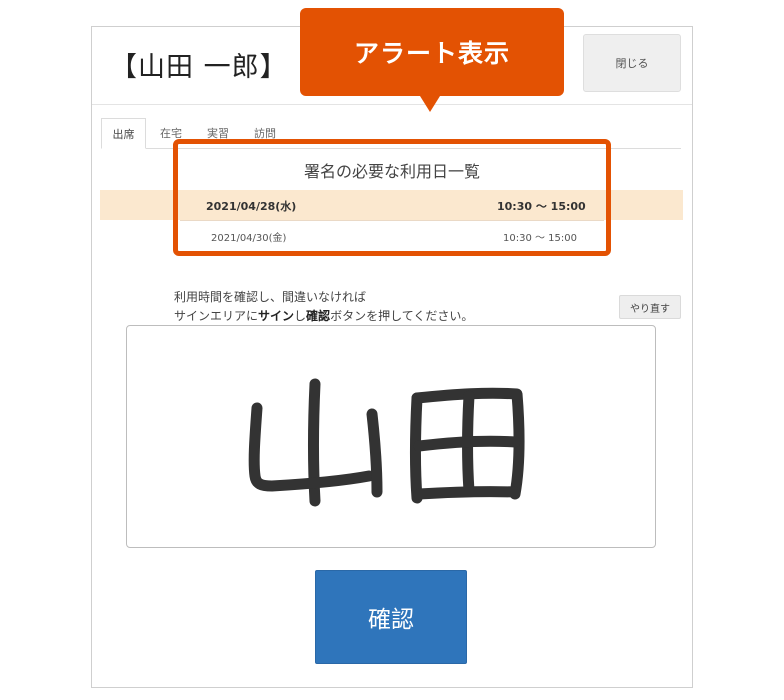 Image resolution: width=784 pixels, height=700 pixels. Describe the element at coordinates (430, 104) in the screenshot. I see `alert-callout-pointer` at that location.